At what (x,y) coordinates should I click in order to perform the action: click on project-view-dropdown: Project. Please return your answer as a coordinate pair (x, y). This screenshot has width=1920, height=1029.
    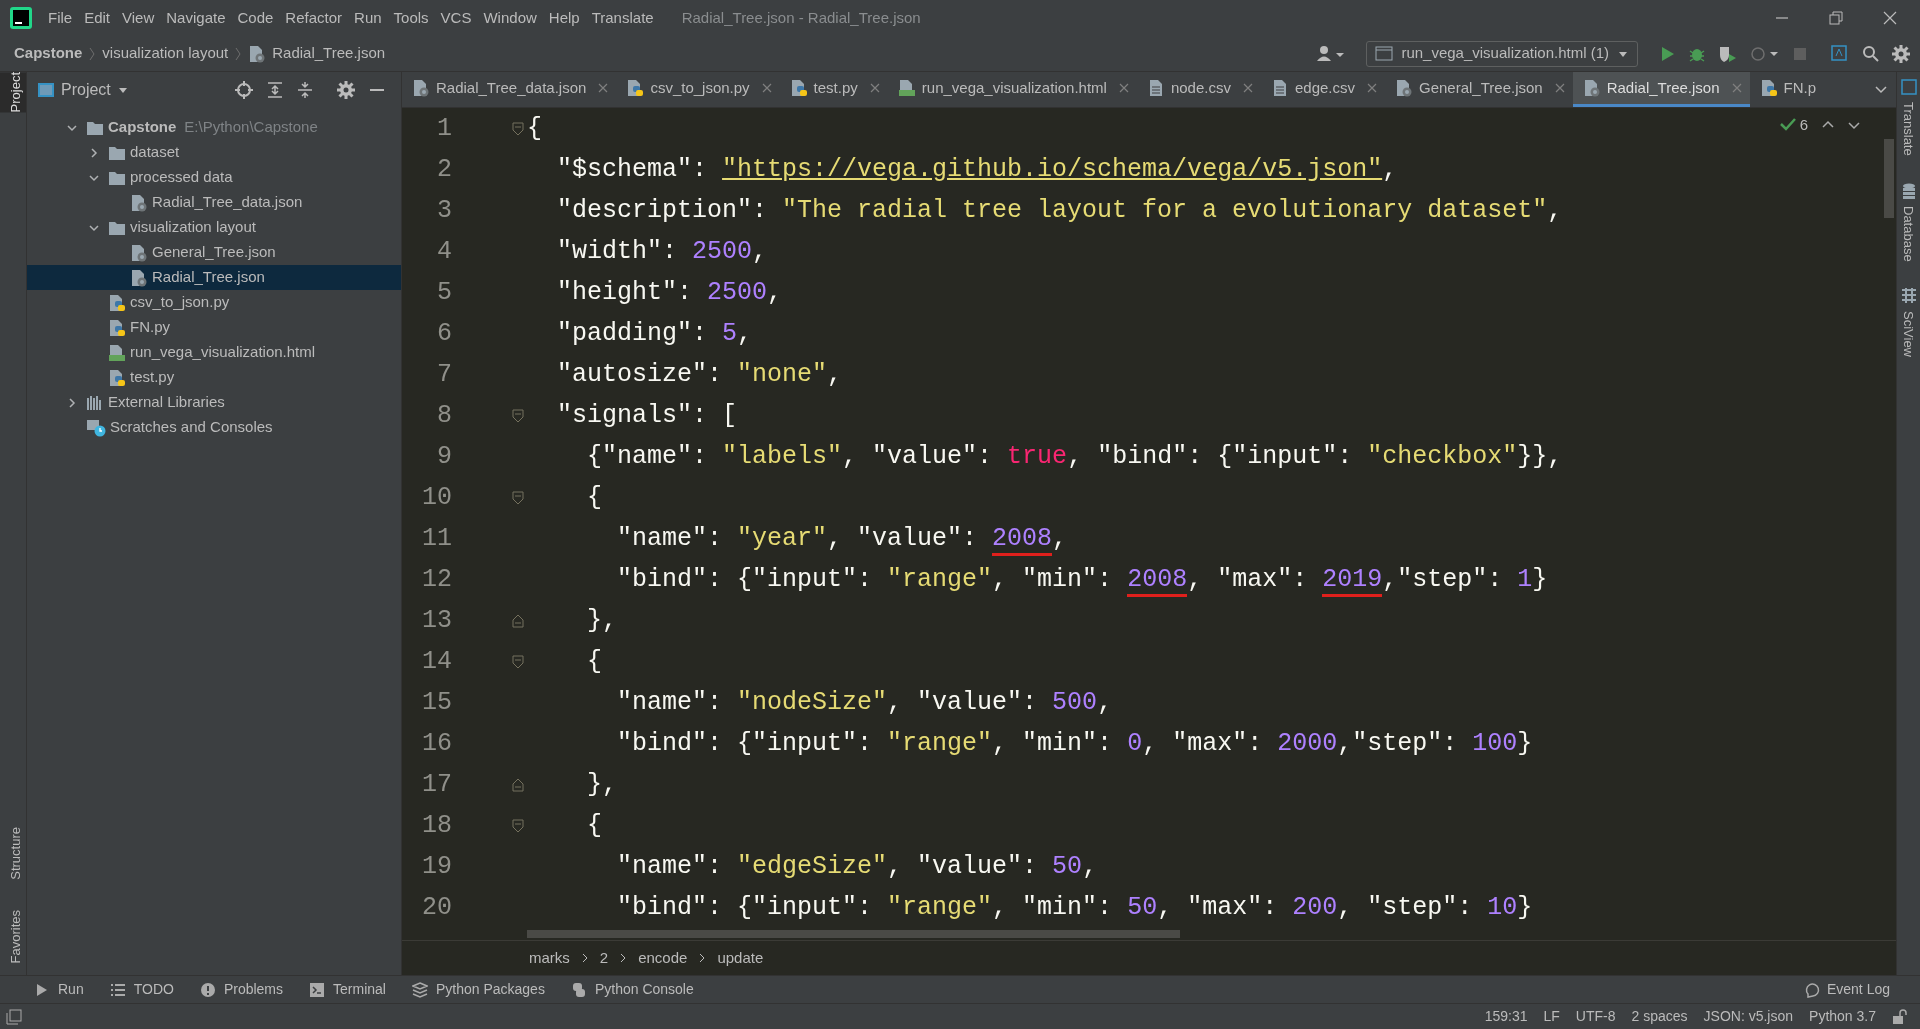
    Looking at the image, I should click on (95, 90).